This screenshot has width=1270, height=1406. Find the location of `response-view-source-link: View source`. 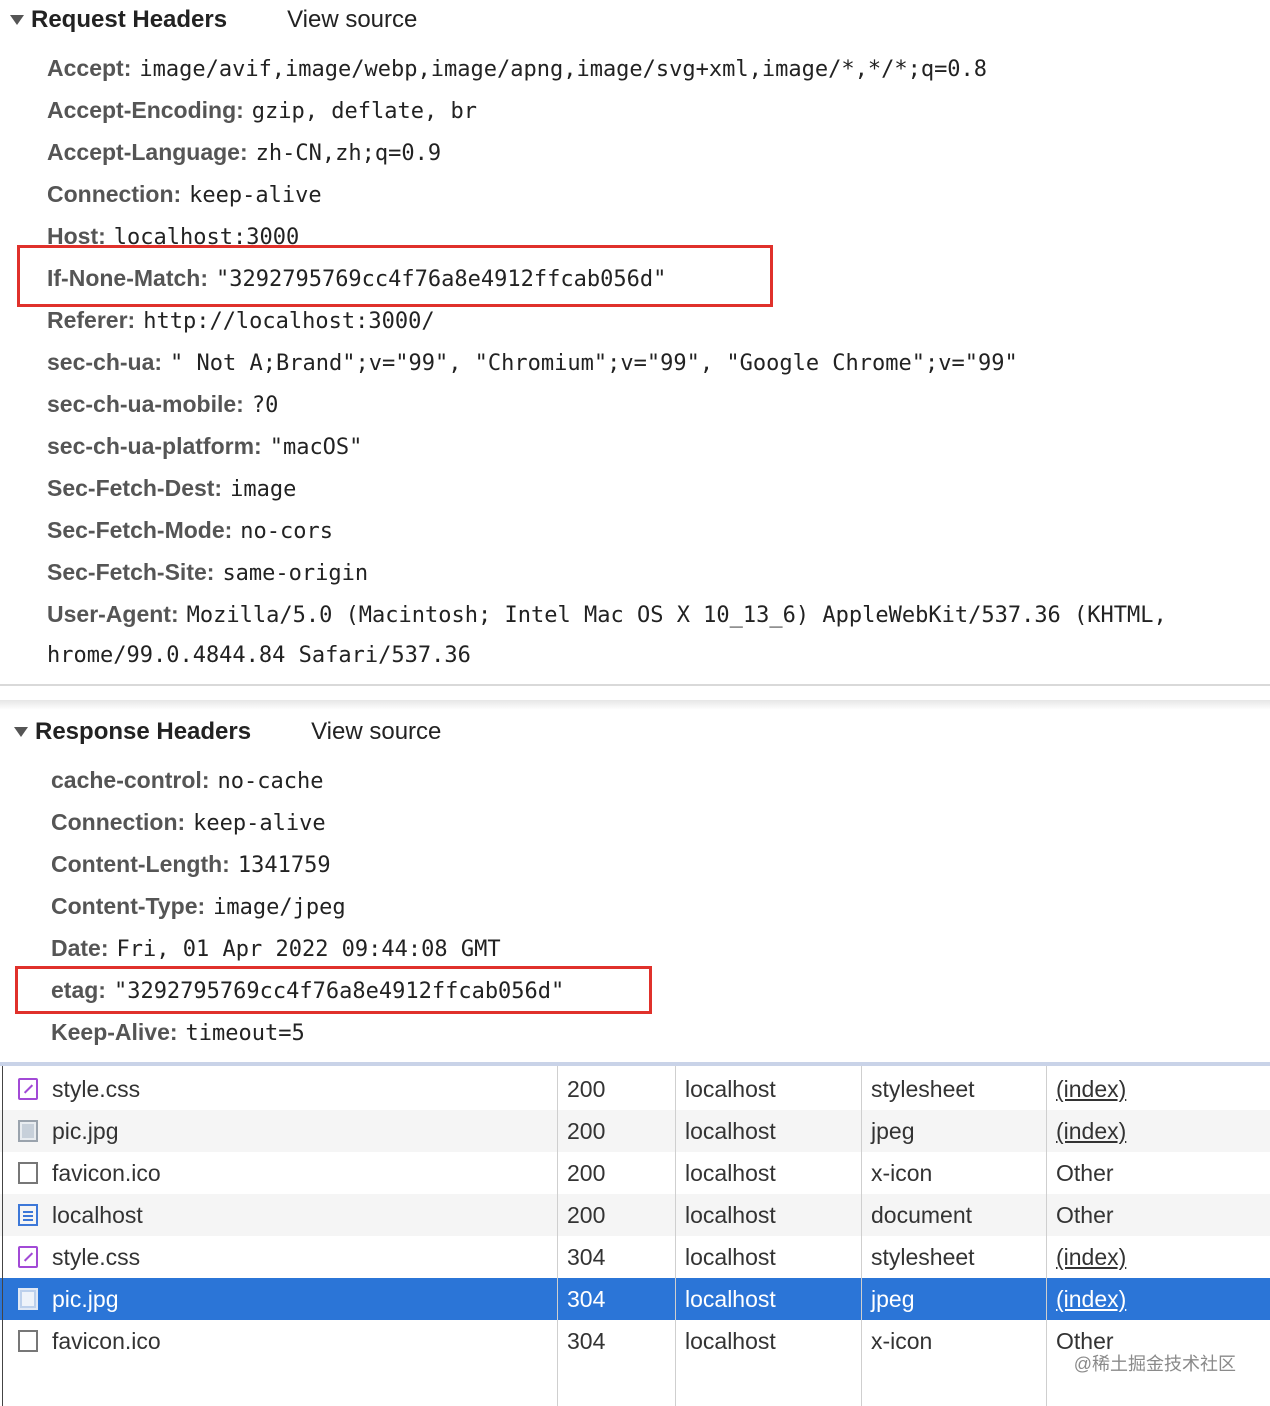

response-view-source-link: View source is located at coordinates (376, 732).